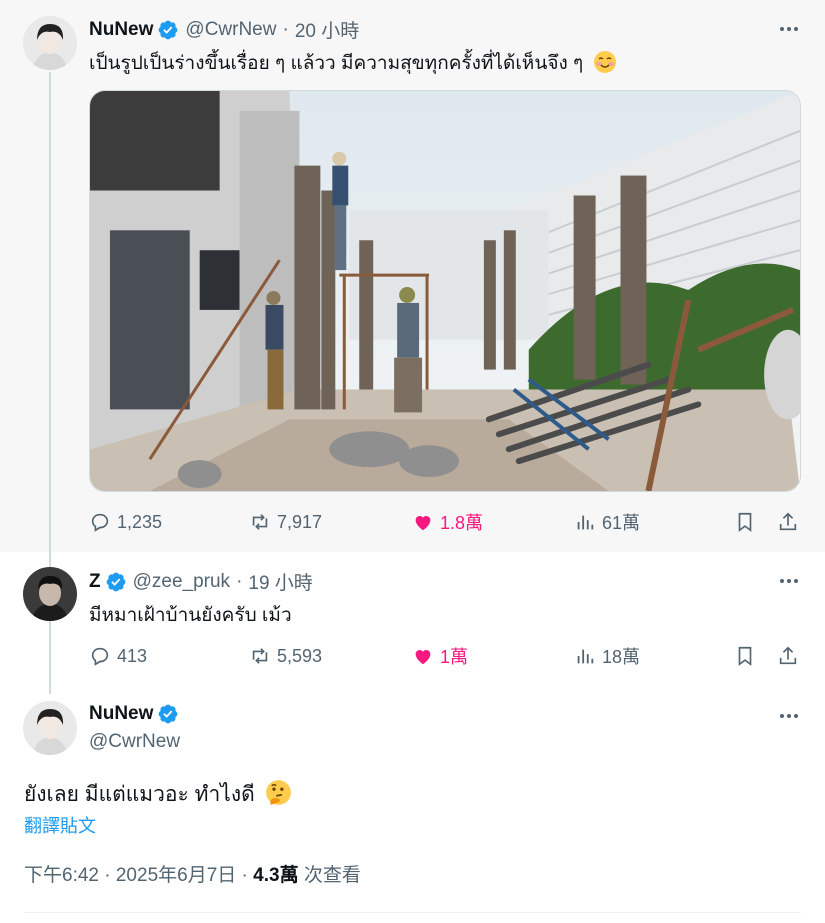 Image resolution: width=825 pixels, height=923 pixels. What do you see at coordinates (462, 523) in the screenshot?
I see `like-count: 1.8萬` at bounding box center [462, 523].